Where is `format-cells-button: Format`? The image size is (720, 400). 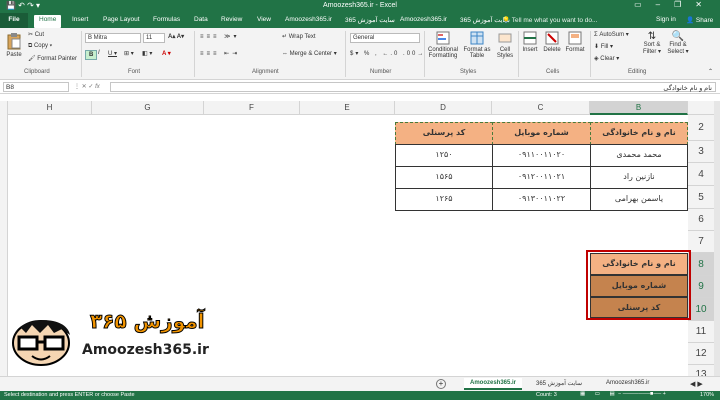
format-cells-button: Format is located at coordinates (575, 42).